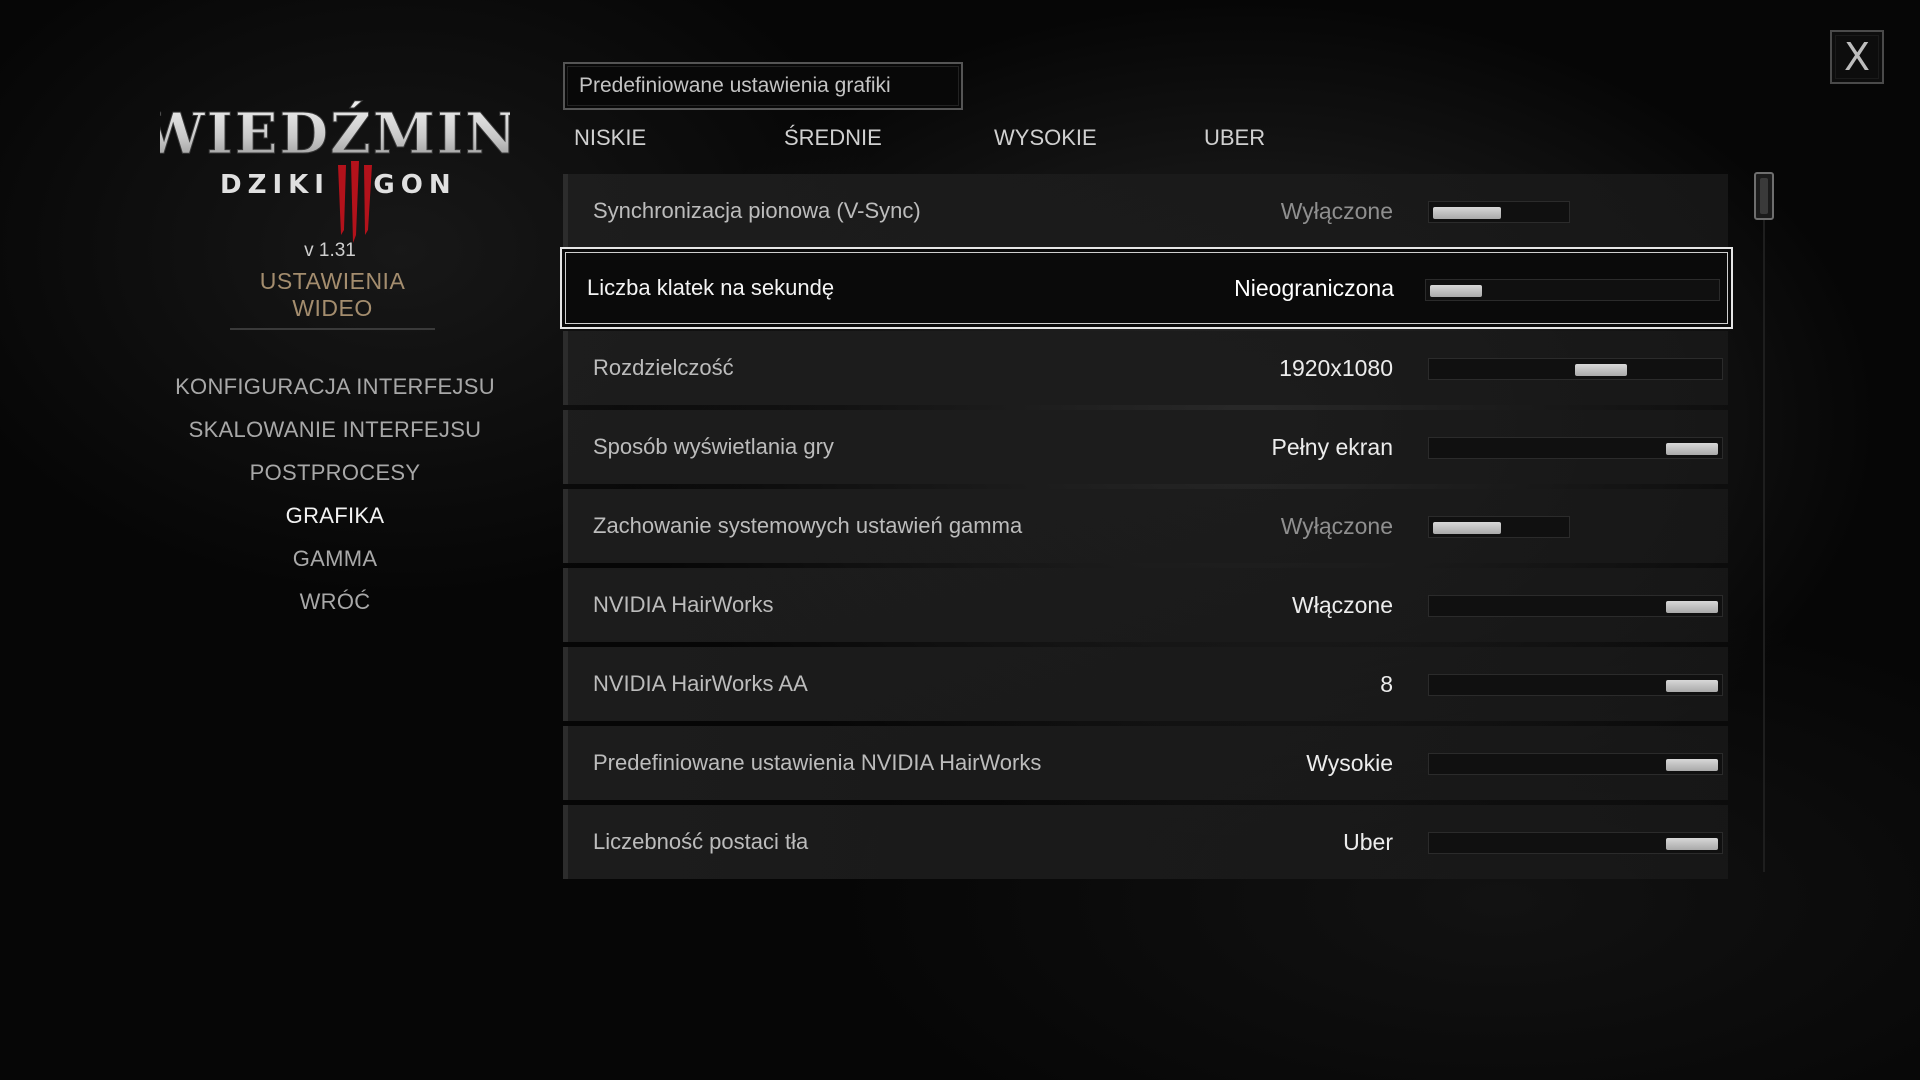  I want to click on menu-item-back: WRÓĆ, so click(335, 606).